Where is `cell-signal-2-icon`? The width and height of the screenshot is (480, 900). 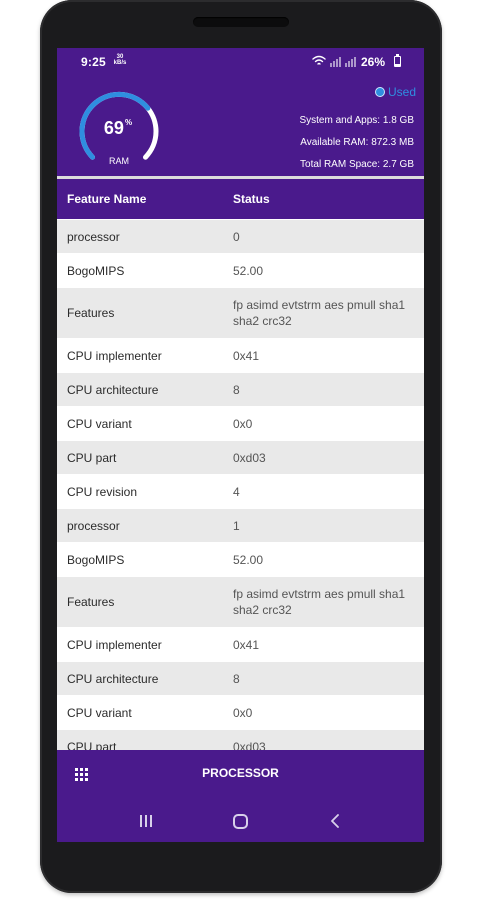
cell-signal-2-icon is located at coordinates (350, 62).